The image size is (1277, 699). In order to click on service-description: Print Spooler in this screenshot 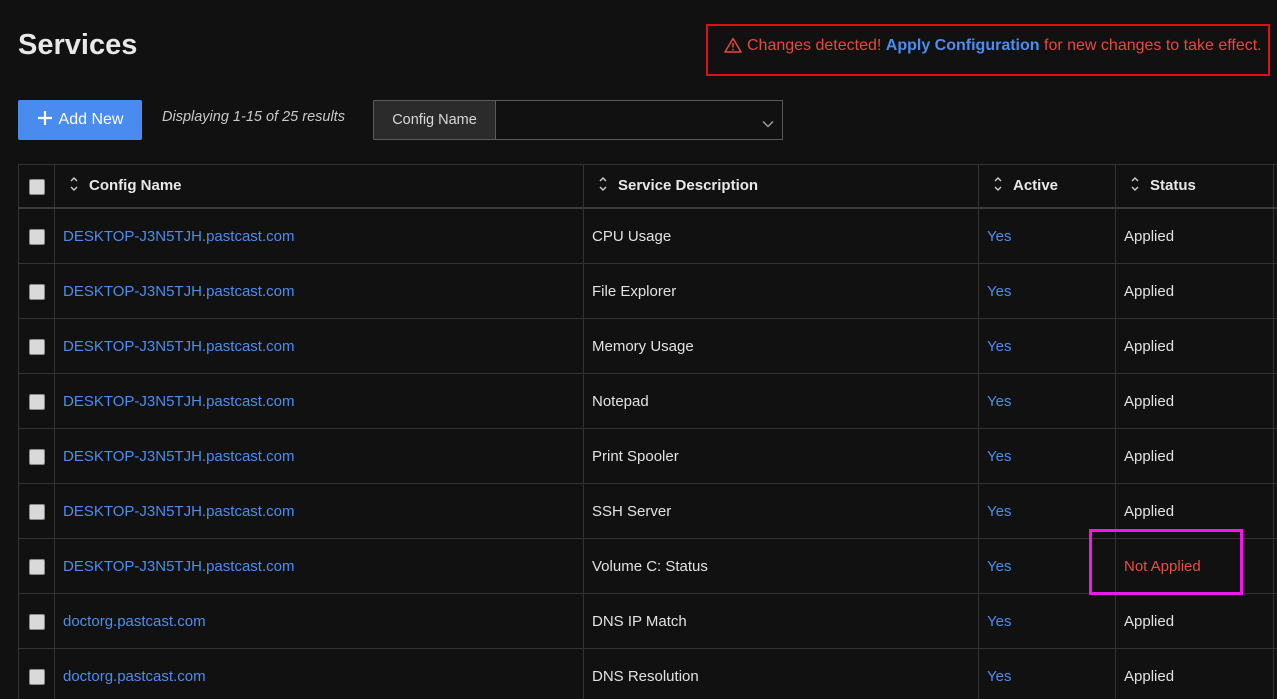, I will do `click(781, 456)`.